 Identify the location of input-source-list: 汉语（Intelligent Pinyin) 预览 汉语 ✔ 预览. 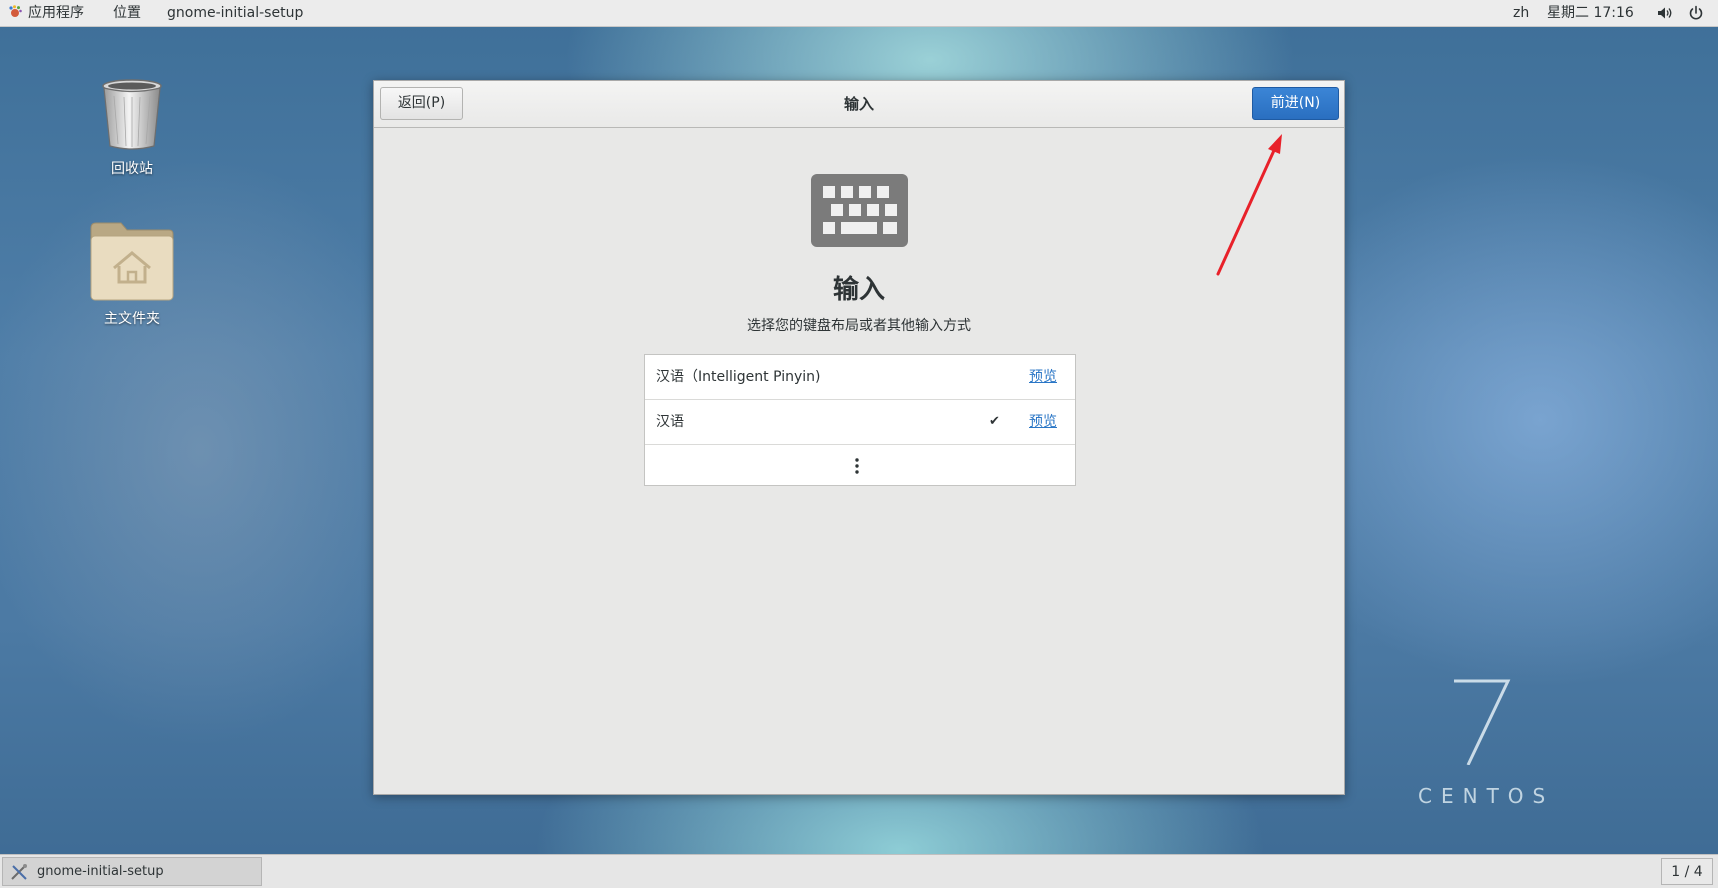
(860, 420).